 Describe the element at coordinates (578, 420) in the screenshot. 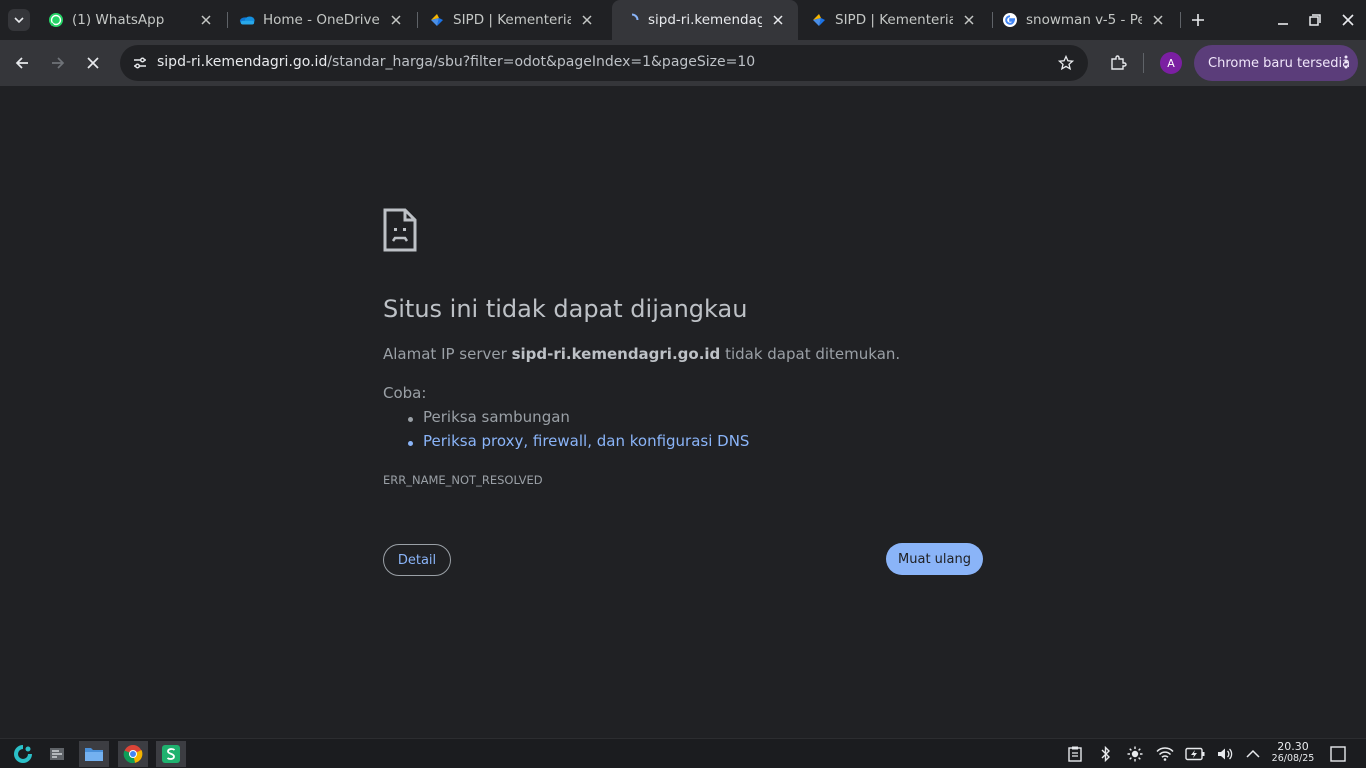

I see `suggestion-item: Periksa sambungan` at that location.